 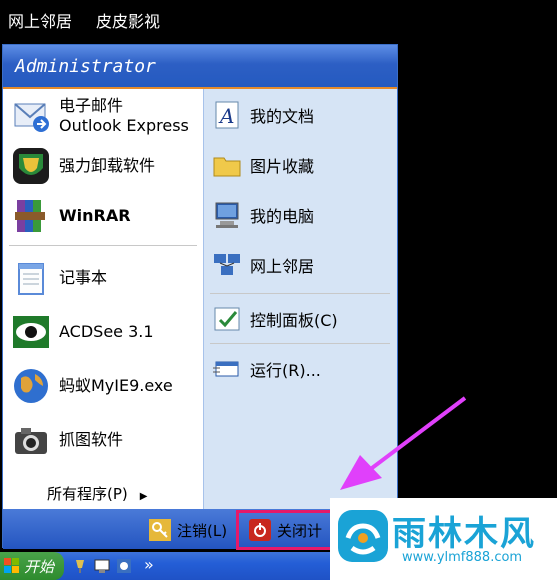 I want to click on watermark-url: www.ylmf888.com, so click(x=462, y=557).